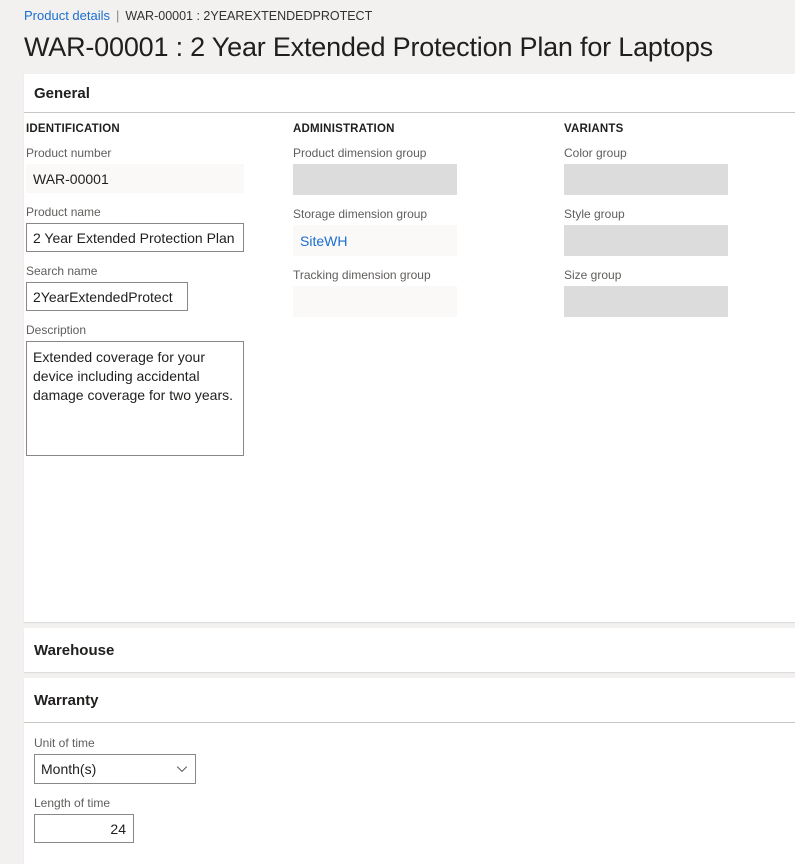 The width and height of the screenshot is (795, 864). Describe the element at coordinates (135, 178) in the screenshot. I see `product-number-input` at that location.